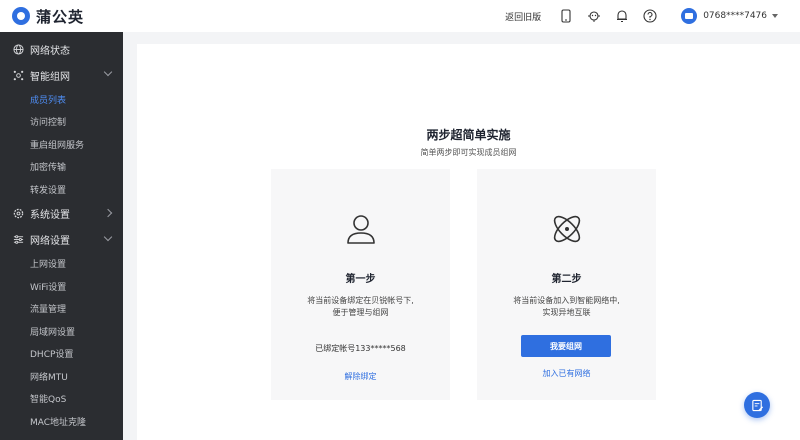  Describe the element at coordinates (566, 346) in the screenshot. I see `create-network-button: 我要组网` at that location.